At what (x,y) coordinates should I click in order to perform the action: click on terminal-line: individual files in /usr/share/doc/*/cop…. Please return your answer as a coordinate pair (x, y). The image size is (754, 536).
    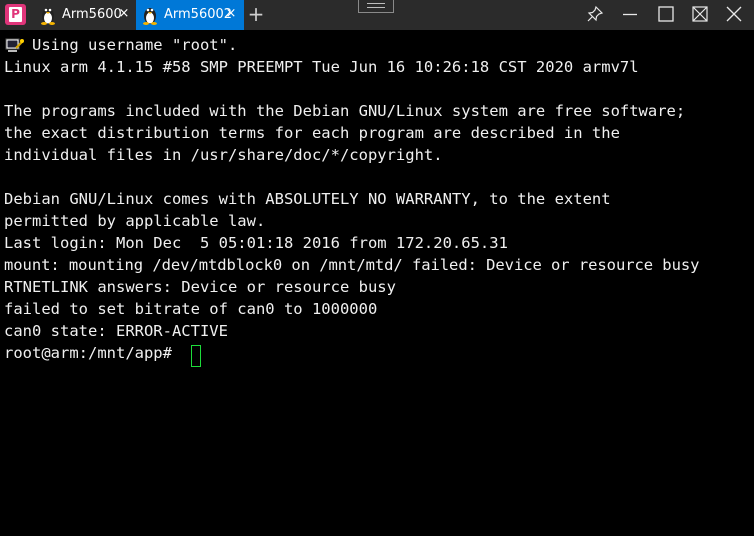
    Looking at the image, I should click on (223, 155).